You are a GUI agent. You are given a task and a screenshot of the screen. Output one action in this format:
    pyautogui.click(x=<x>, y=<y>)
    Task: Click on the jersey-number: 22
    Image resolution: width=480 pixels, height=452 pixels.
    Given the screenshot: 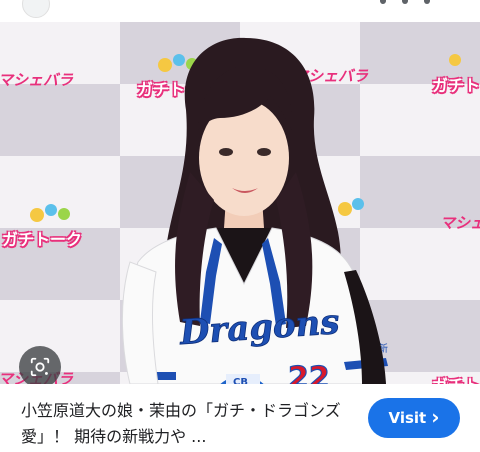 What is the action you would take?
    pyautogui.click(x=309, y=372)
    